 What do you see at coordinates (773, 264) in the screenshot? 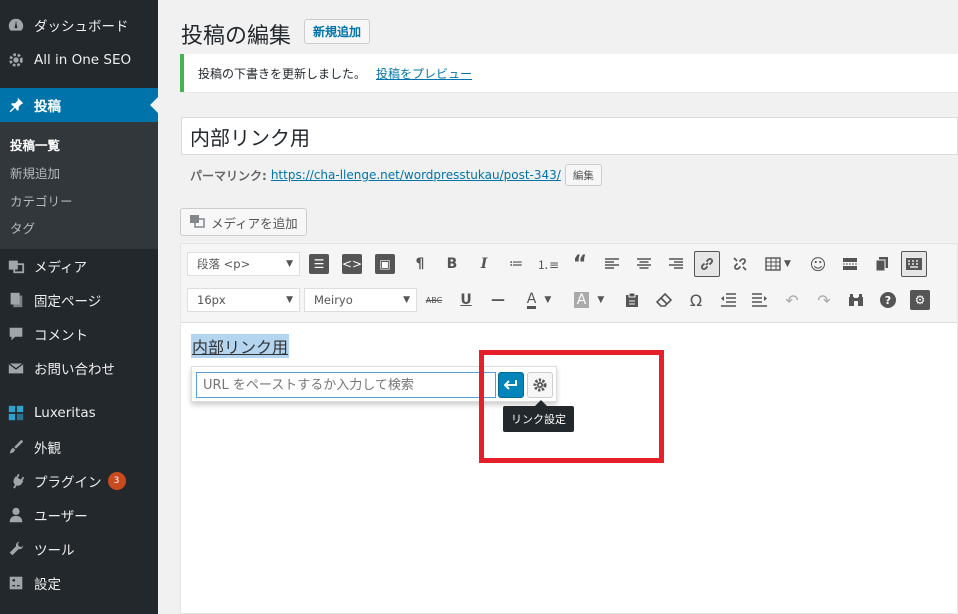
I see `table-icon` at bounding box center [773, 264].